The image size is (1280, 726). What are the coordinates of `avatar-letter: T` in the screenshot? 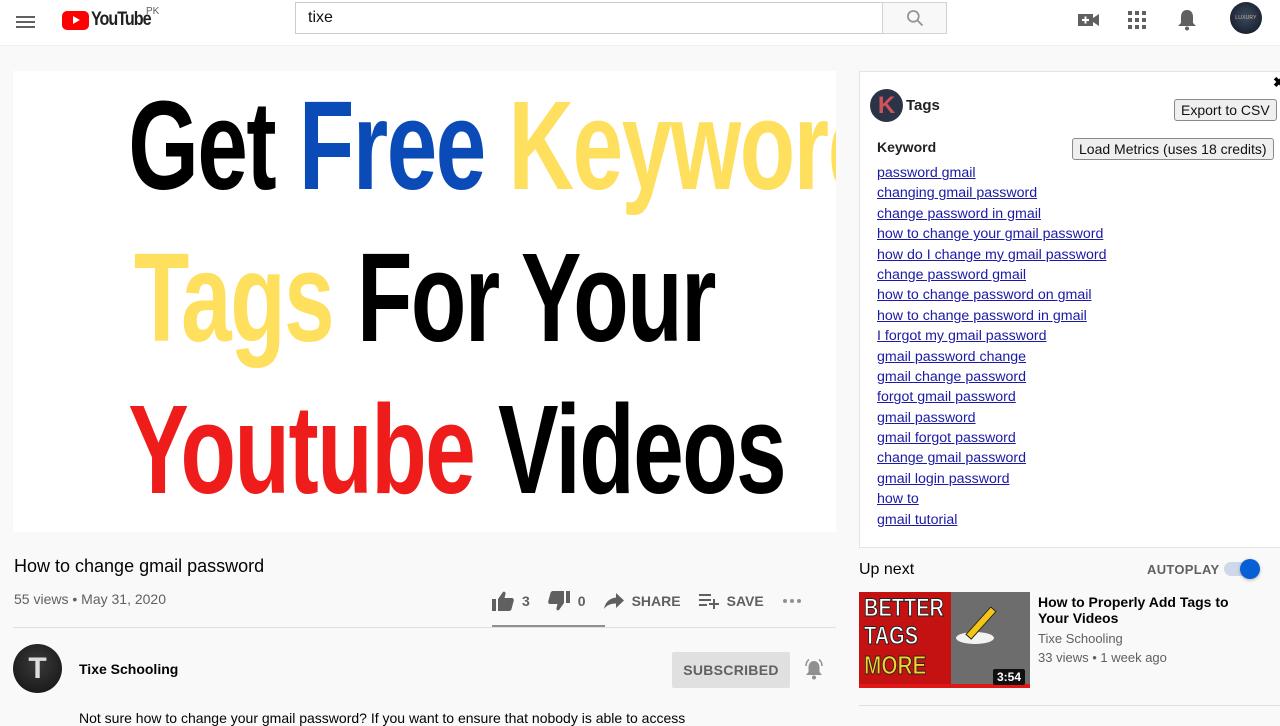 It's located at (37, 668).